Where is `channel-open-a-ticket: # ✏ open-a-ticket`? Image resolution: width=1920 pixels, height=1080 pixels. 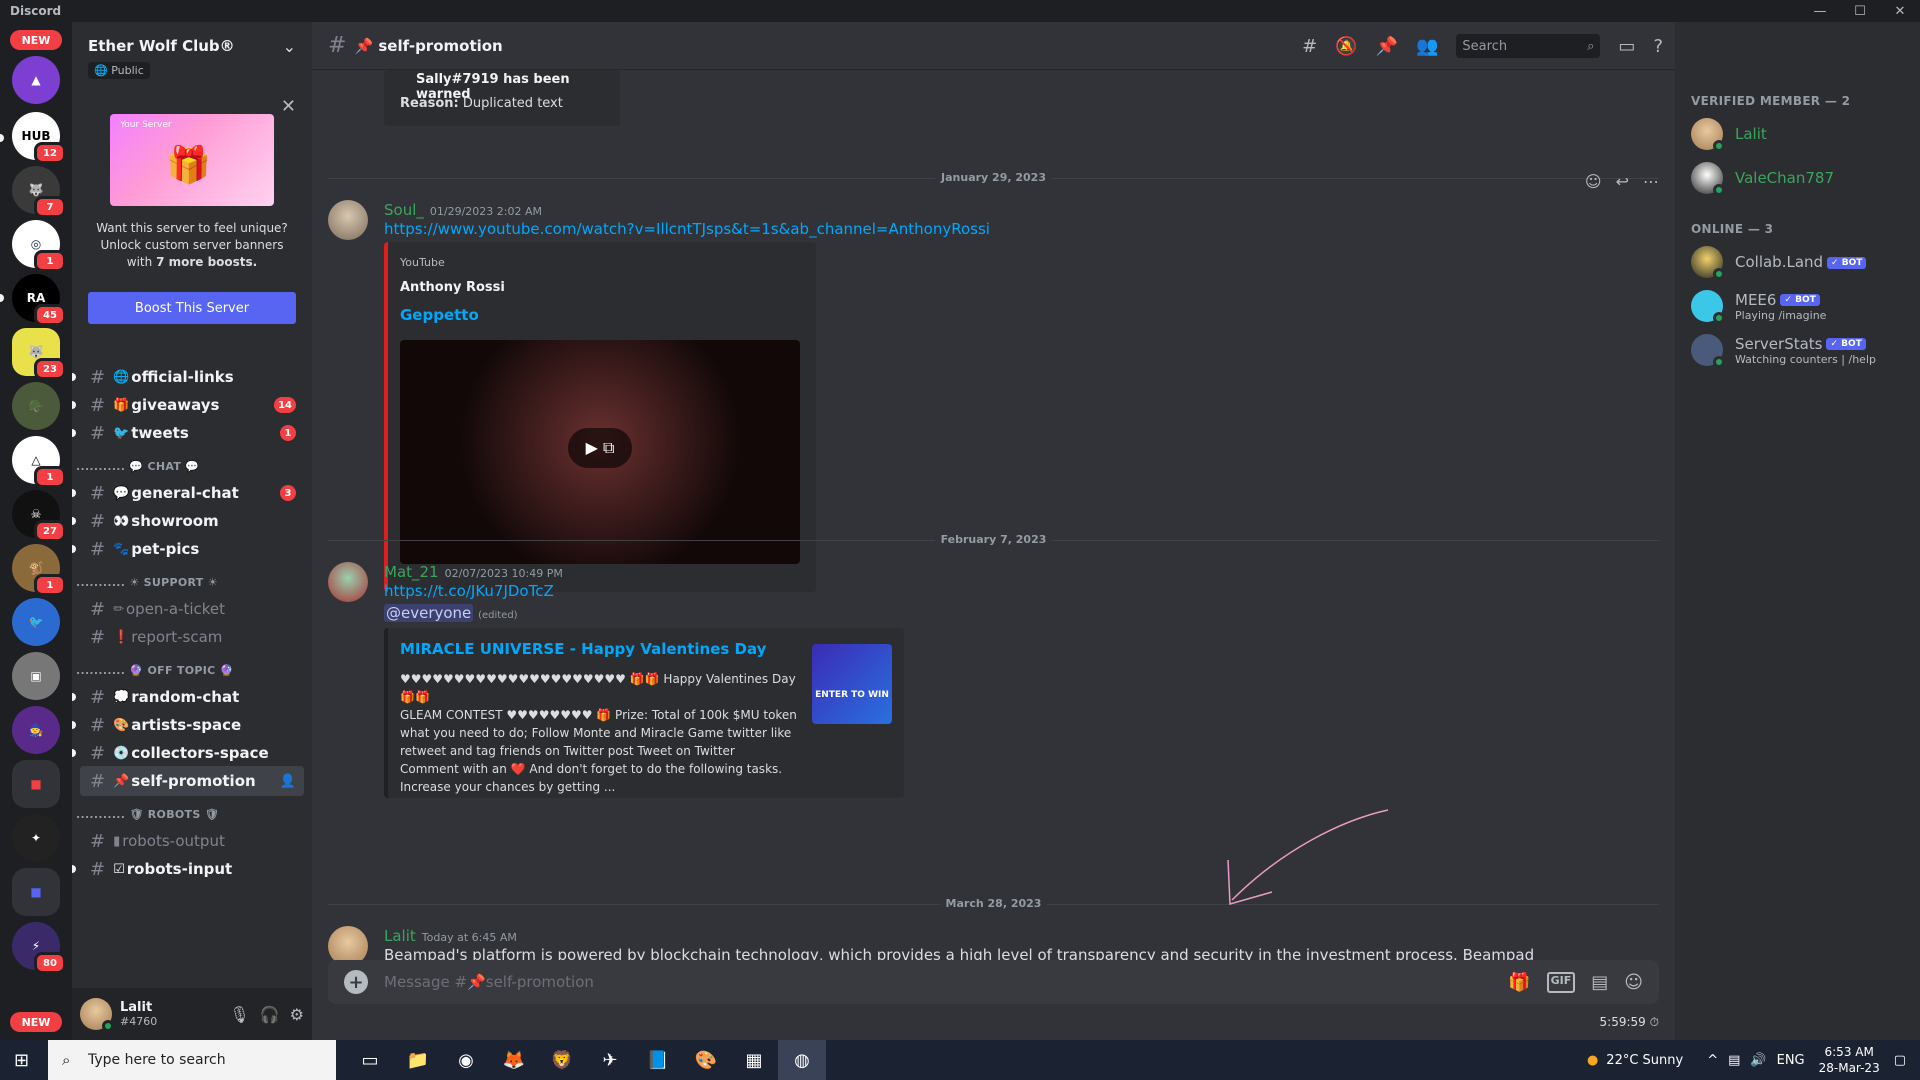 channel-open-a-ticket: # ✏ open-a-ticket is located at coordinates (192, 609).